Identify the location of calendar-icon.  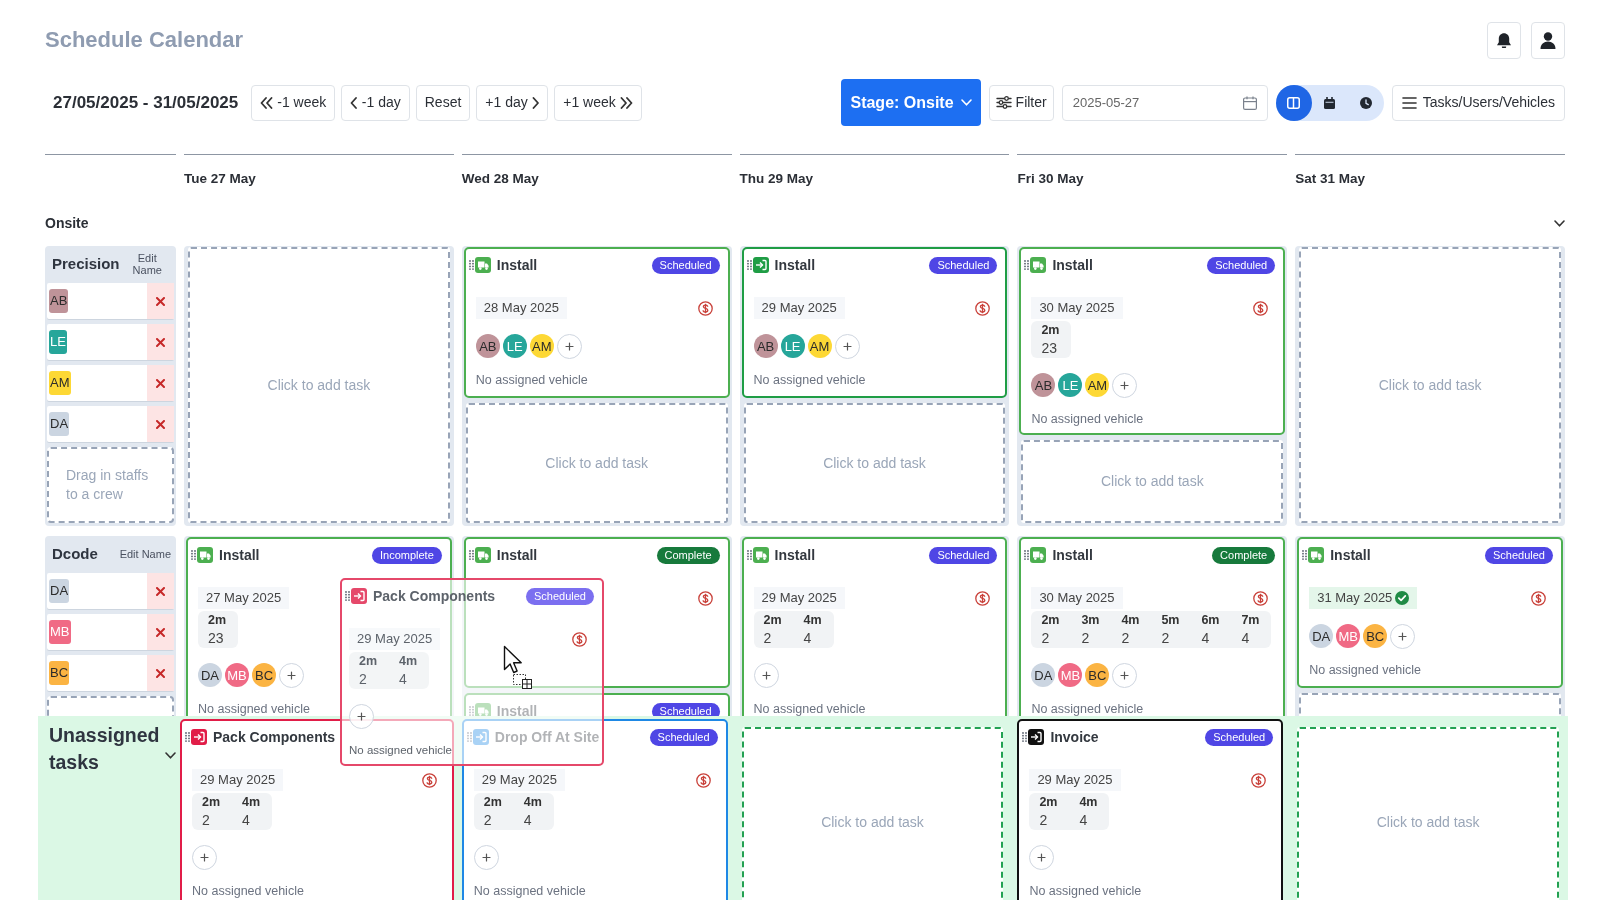
(1249, 102).